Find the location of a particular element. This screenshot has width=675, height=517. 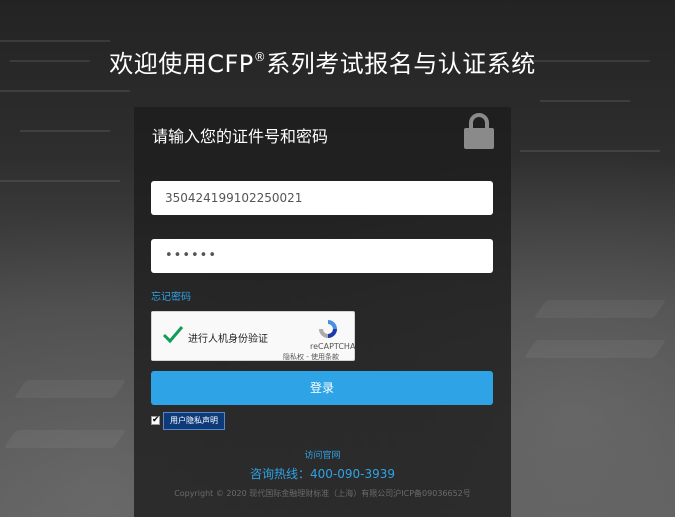

recaptcha-terms-link: 隐私权 - 使用条款 is located at coordinates (311, 357).